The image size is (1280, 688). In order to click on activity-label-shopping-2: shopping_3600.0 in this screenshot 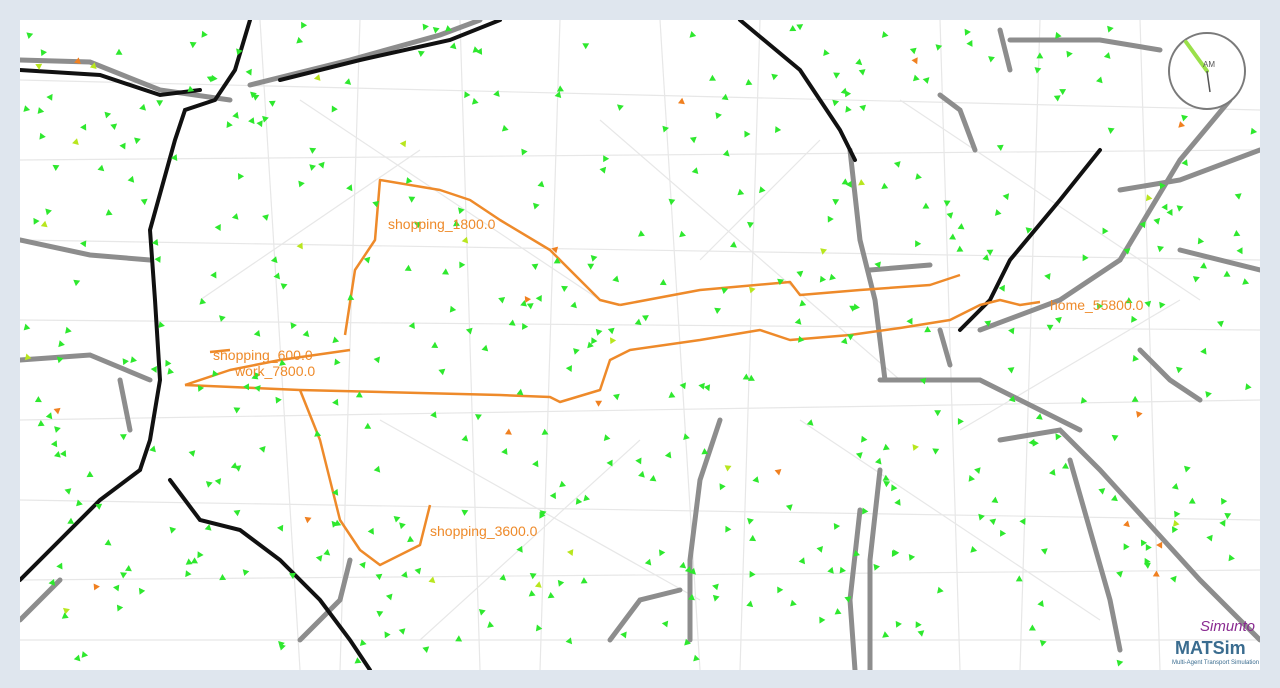, I will do `click(484, 531)`.